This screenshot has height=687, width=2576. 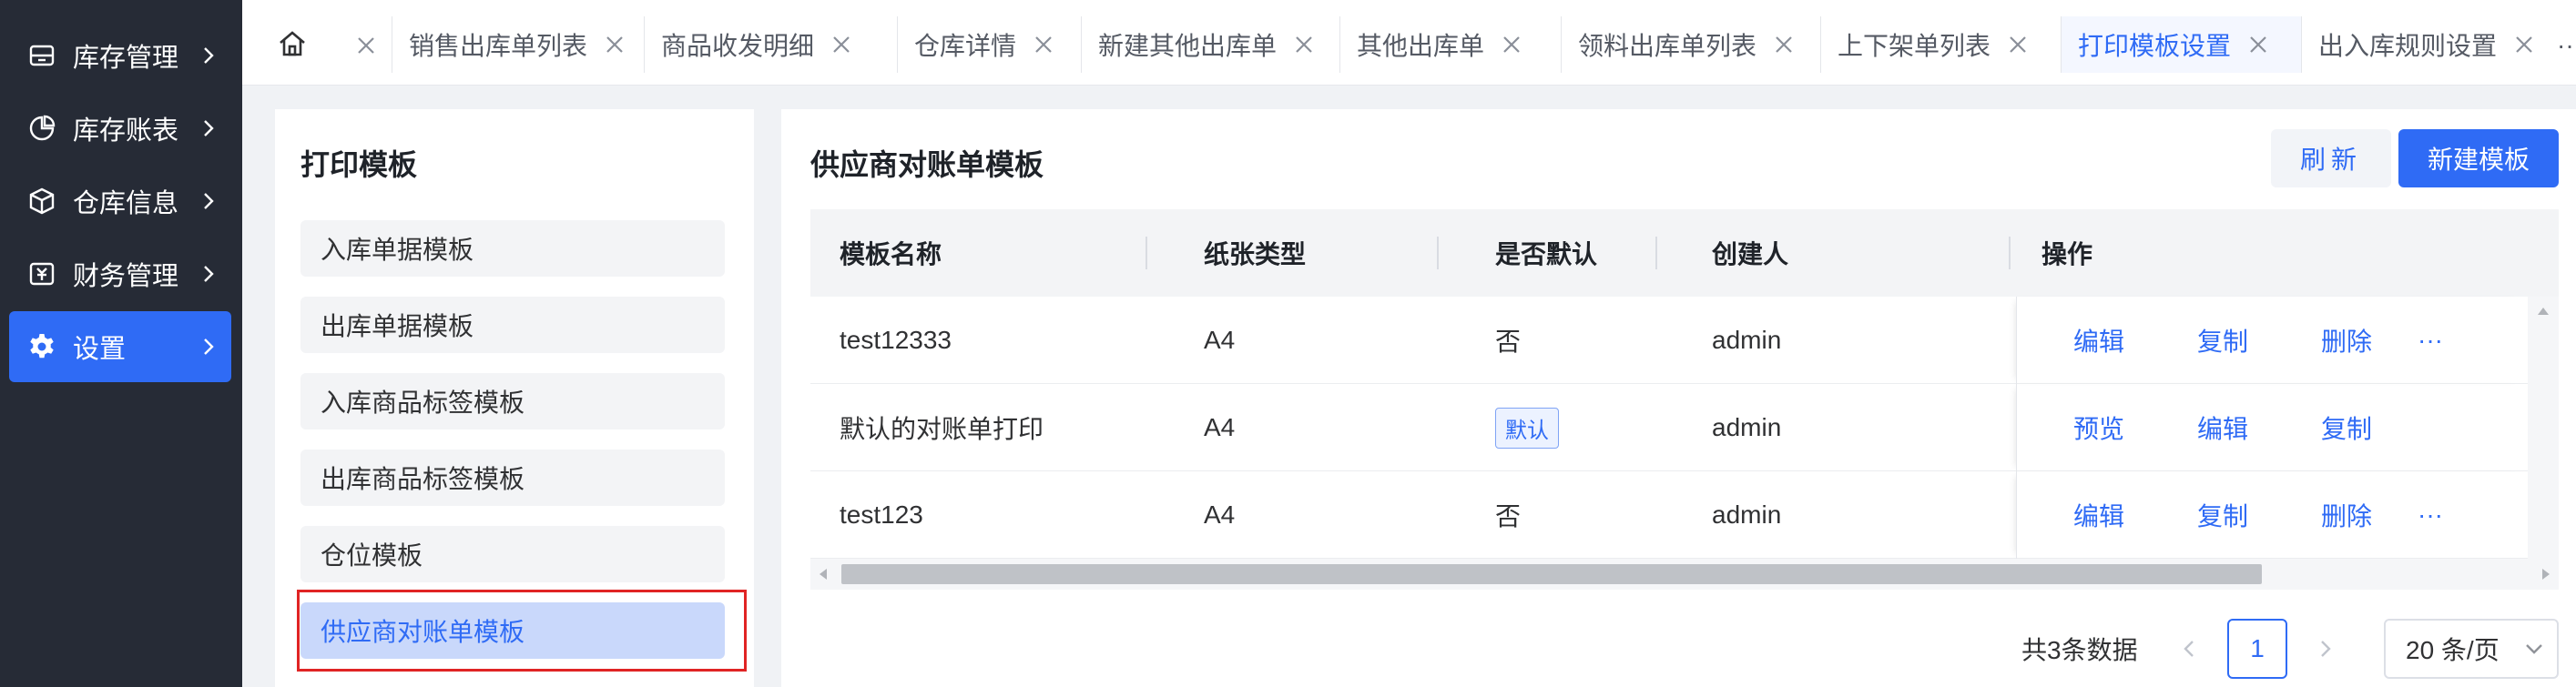 I want to click on column-header-default: 是否默认, so click(x=1547, y=254).